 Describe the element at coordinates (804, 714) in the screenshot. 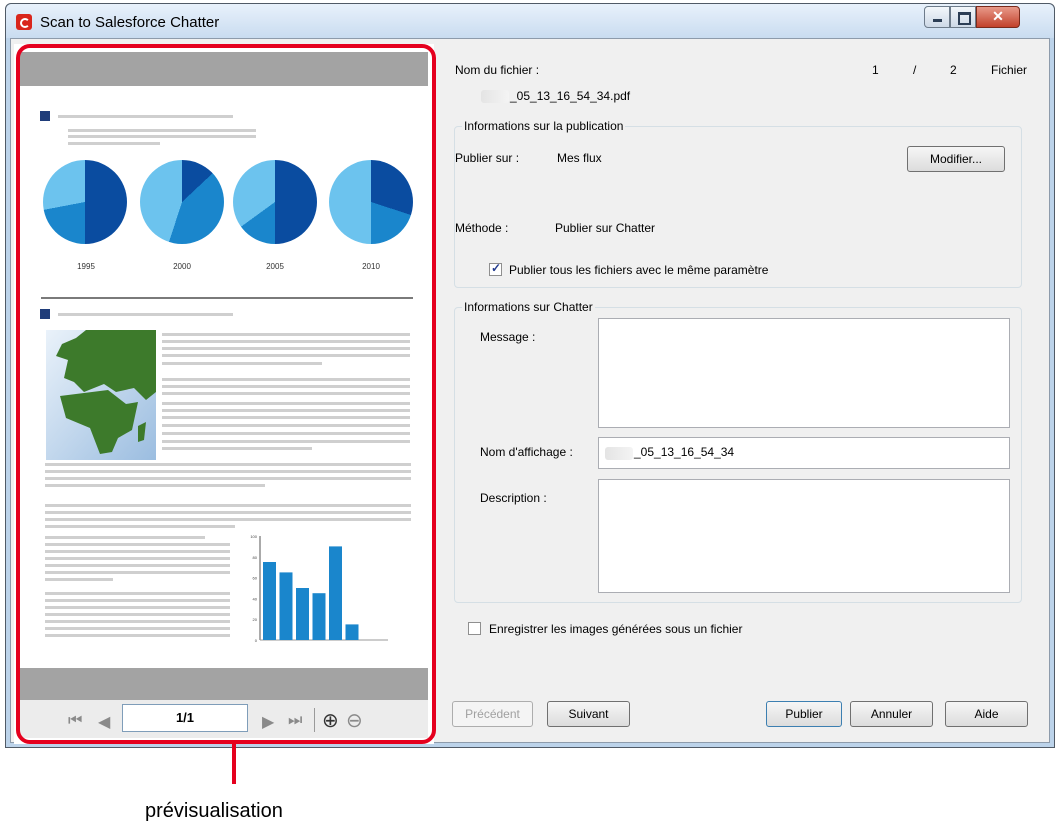

I see `publish-button: Publier` at that location.